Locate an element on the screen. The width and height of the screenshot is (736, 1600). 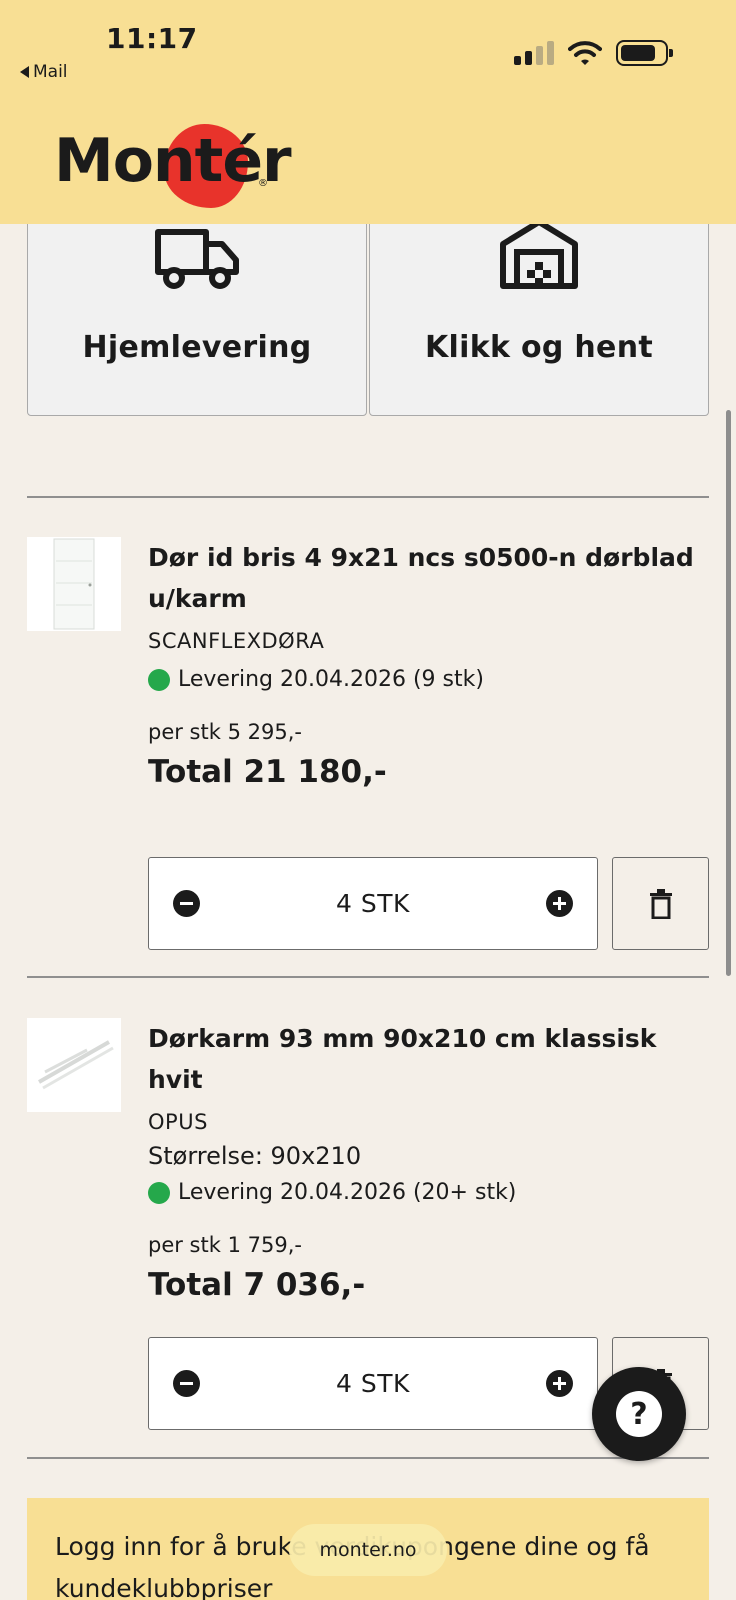
url-text: monter.no is located at coordinates (368, 1550).